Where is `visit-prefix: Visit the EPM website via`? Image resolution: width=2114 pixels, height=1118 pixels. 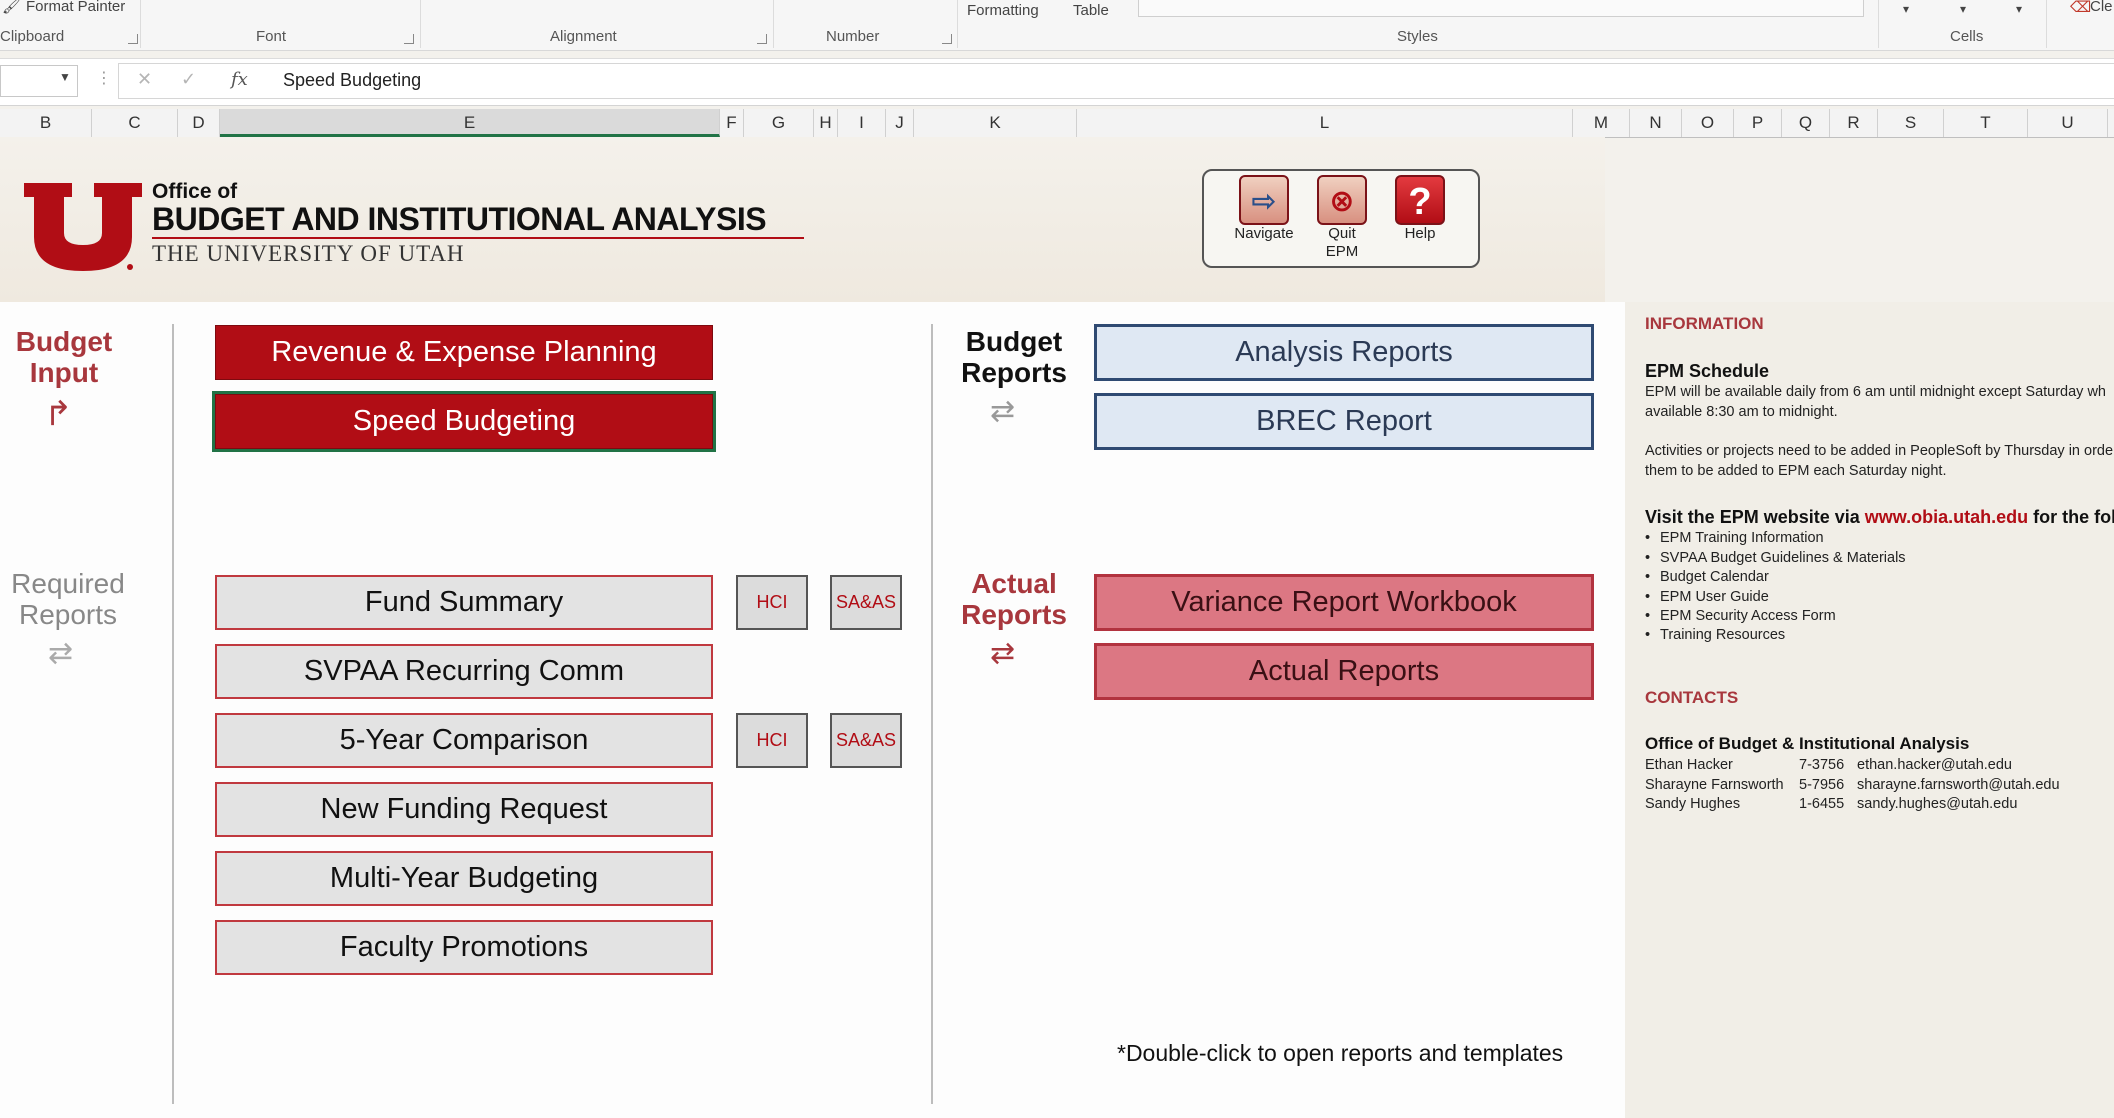 visit-prefix: Visit the EPM website via is located at coordinates (1755, 517).